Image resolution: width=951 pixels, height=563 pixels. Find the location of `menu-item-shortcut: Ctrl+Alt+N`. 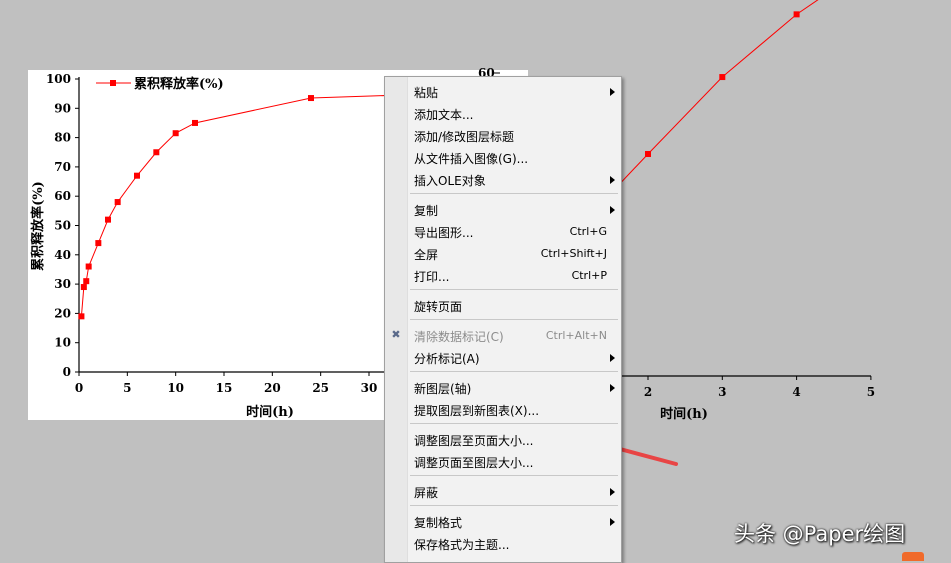

menu-item-shortcut: Ctrl+Alt+N is located at coordinates (576, 335).